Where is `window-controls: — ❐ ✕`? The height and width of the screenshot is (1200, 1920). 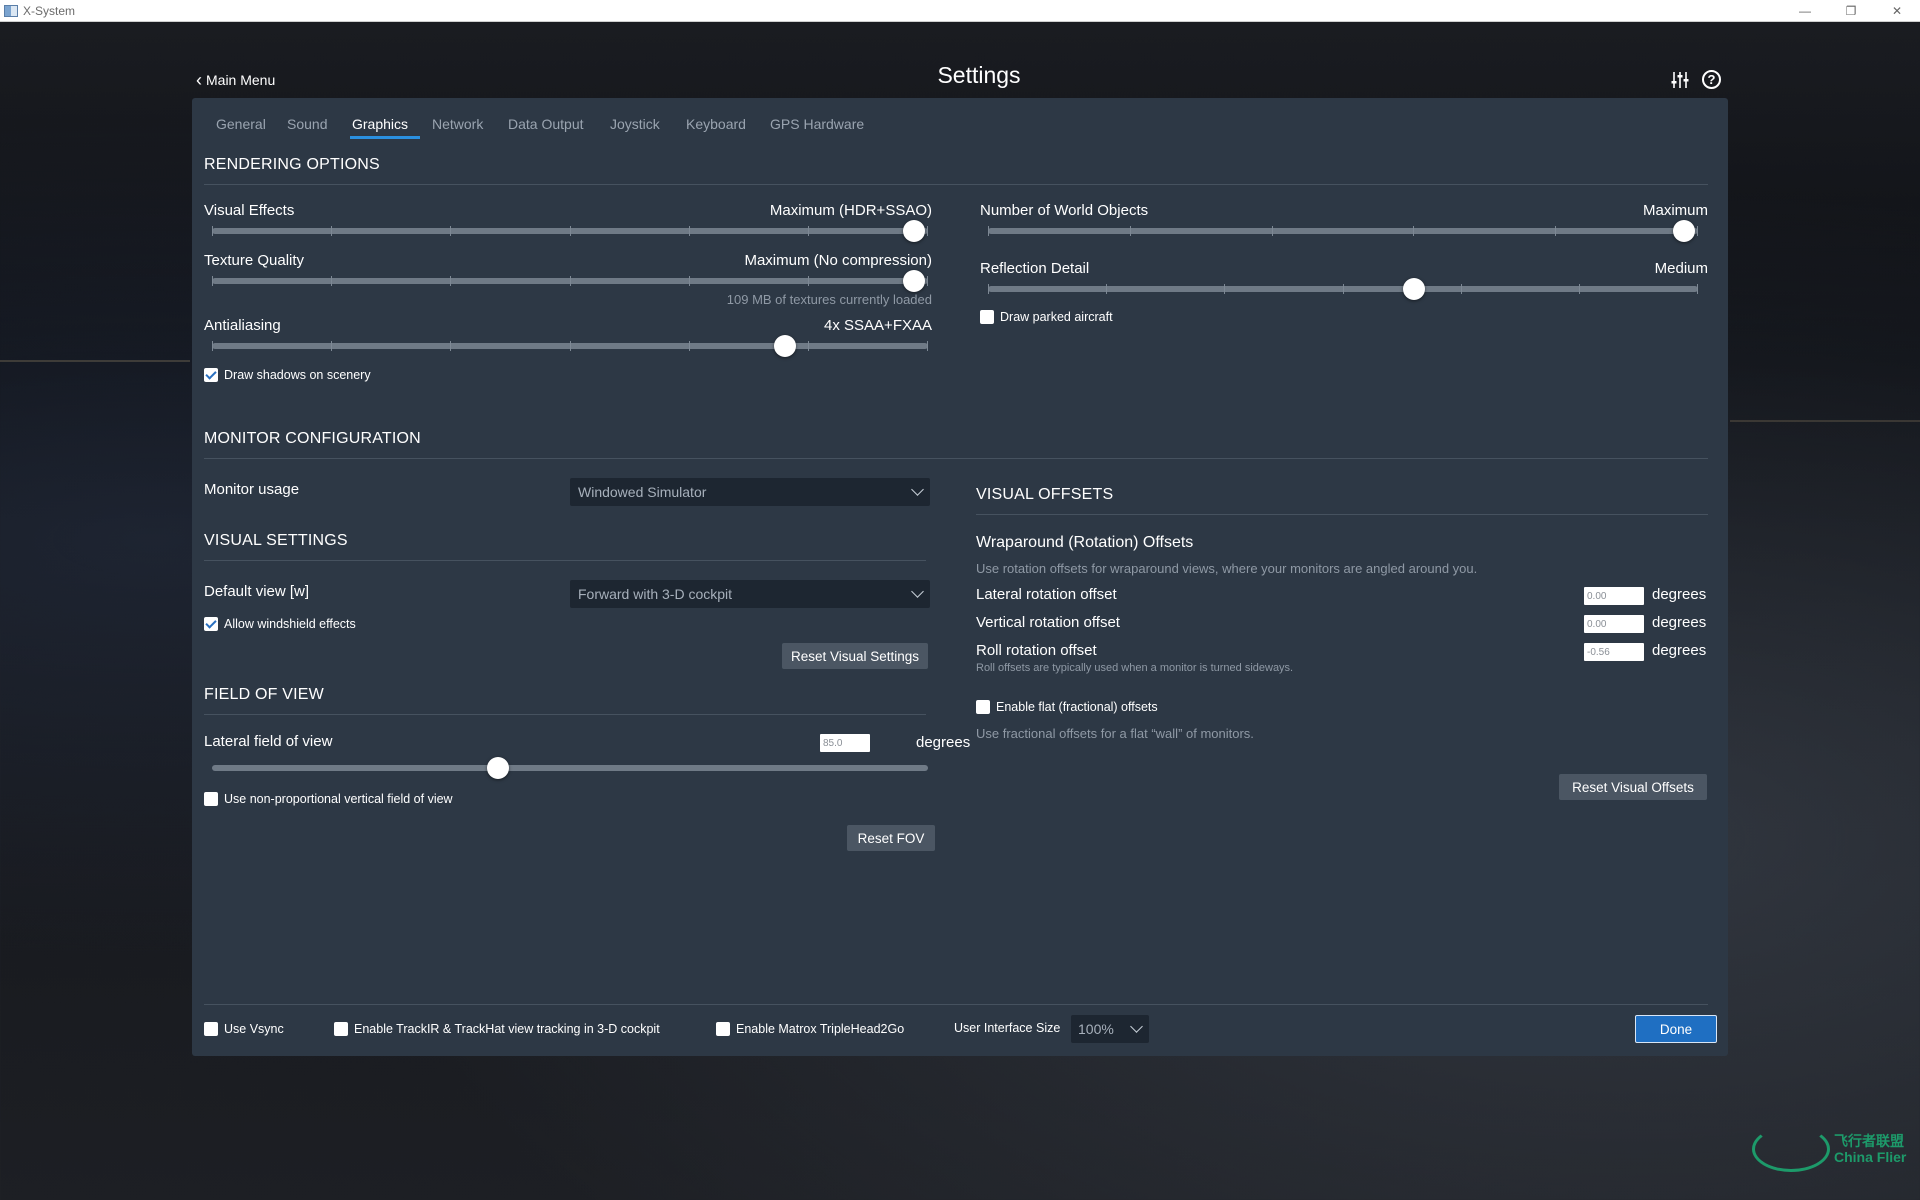
window-controls: — ❐ ✕ is located at coordinates (1851, 11).